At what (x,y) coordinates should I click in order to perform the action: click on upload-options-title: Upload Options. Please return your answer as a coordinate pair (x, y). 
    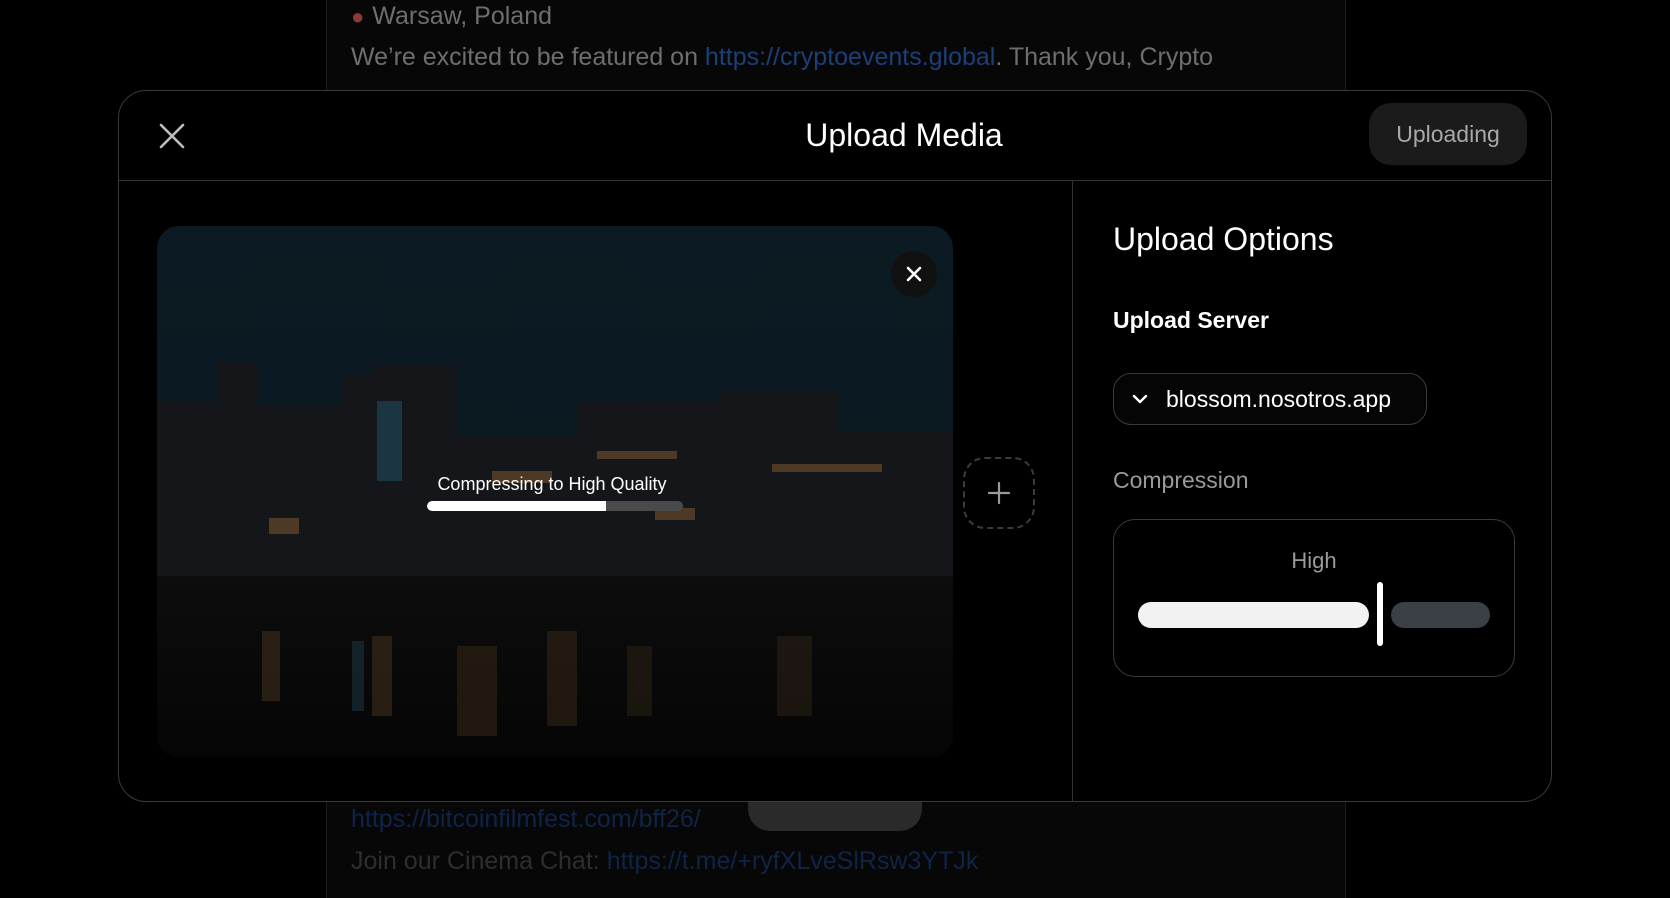
    Looking at the image, I should click on (1223, 239).